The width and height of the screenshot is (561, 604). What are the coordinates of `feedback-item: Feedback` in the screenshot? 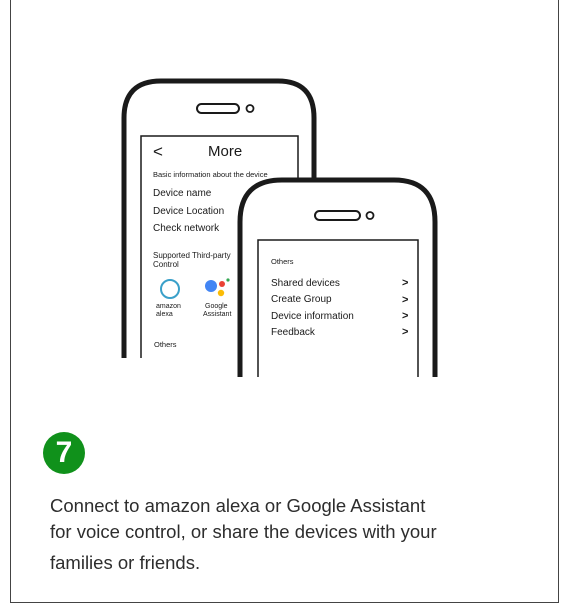 It's located at (293, 332).